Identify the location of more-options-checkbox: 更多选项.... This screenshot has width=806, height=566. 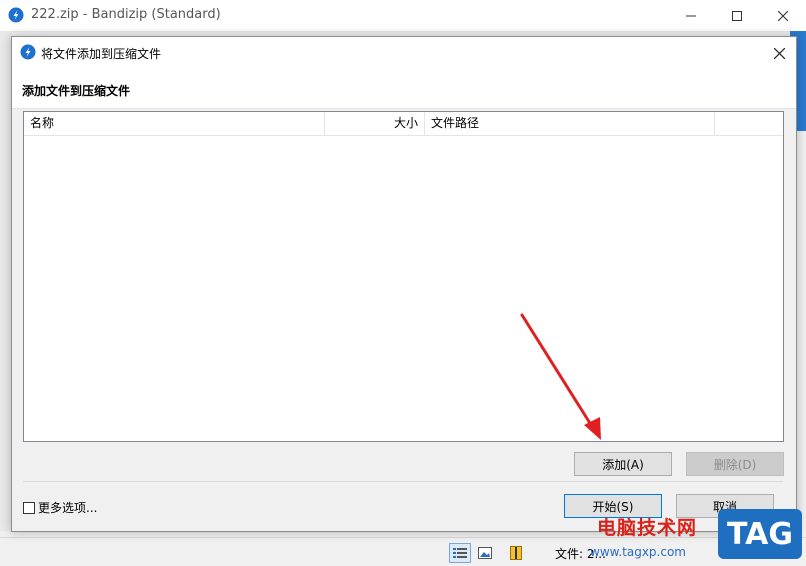
(60, 507).